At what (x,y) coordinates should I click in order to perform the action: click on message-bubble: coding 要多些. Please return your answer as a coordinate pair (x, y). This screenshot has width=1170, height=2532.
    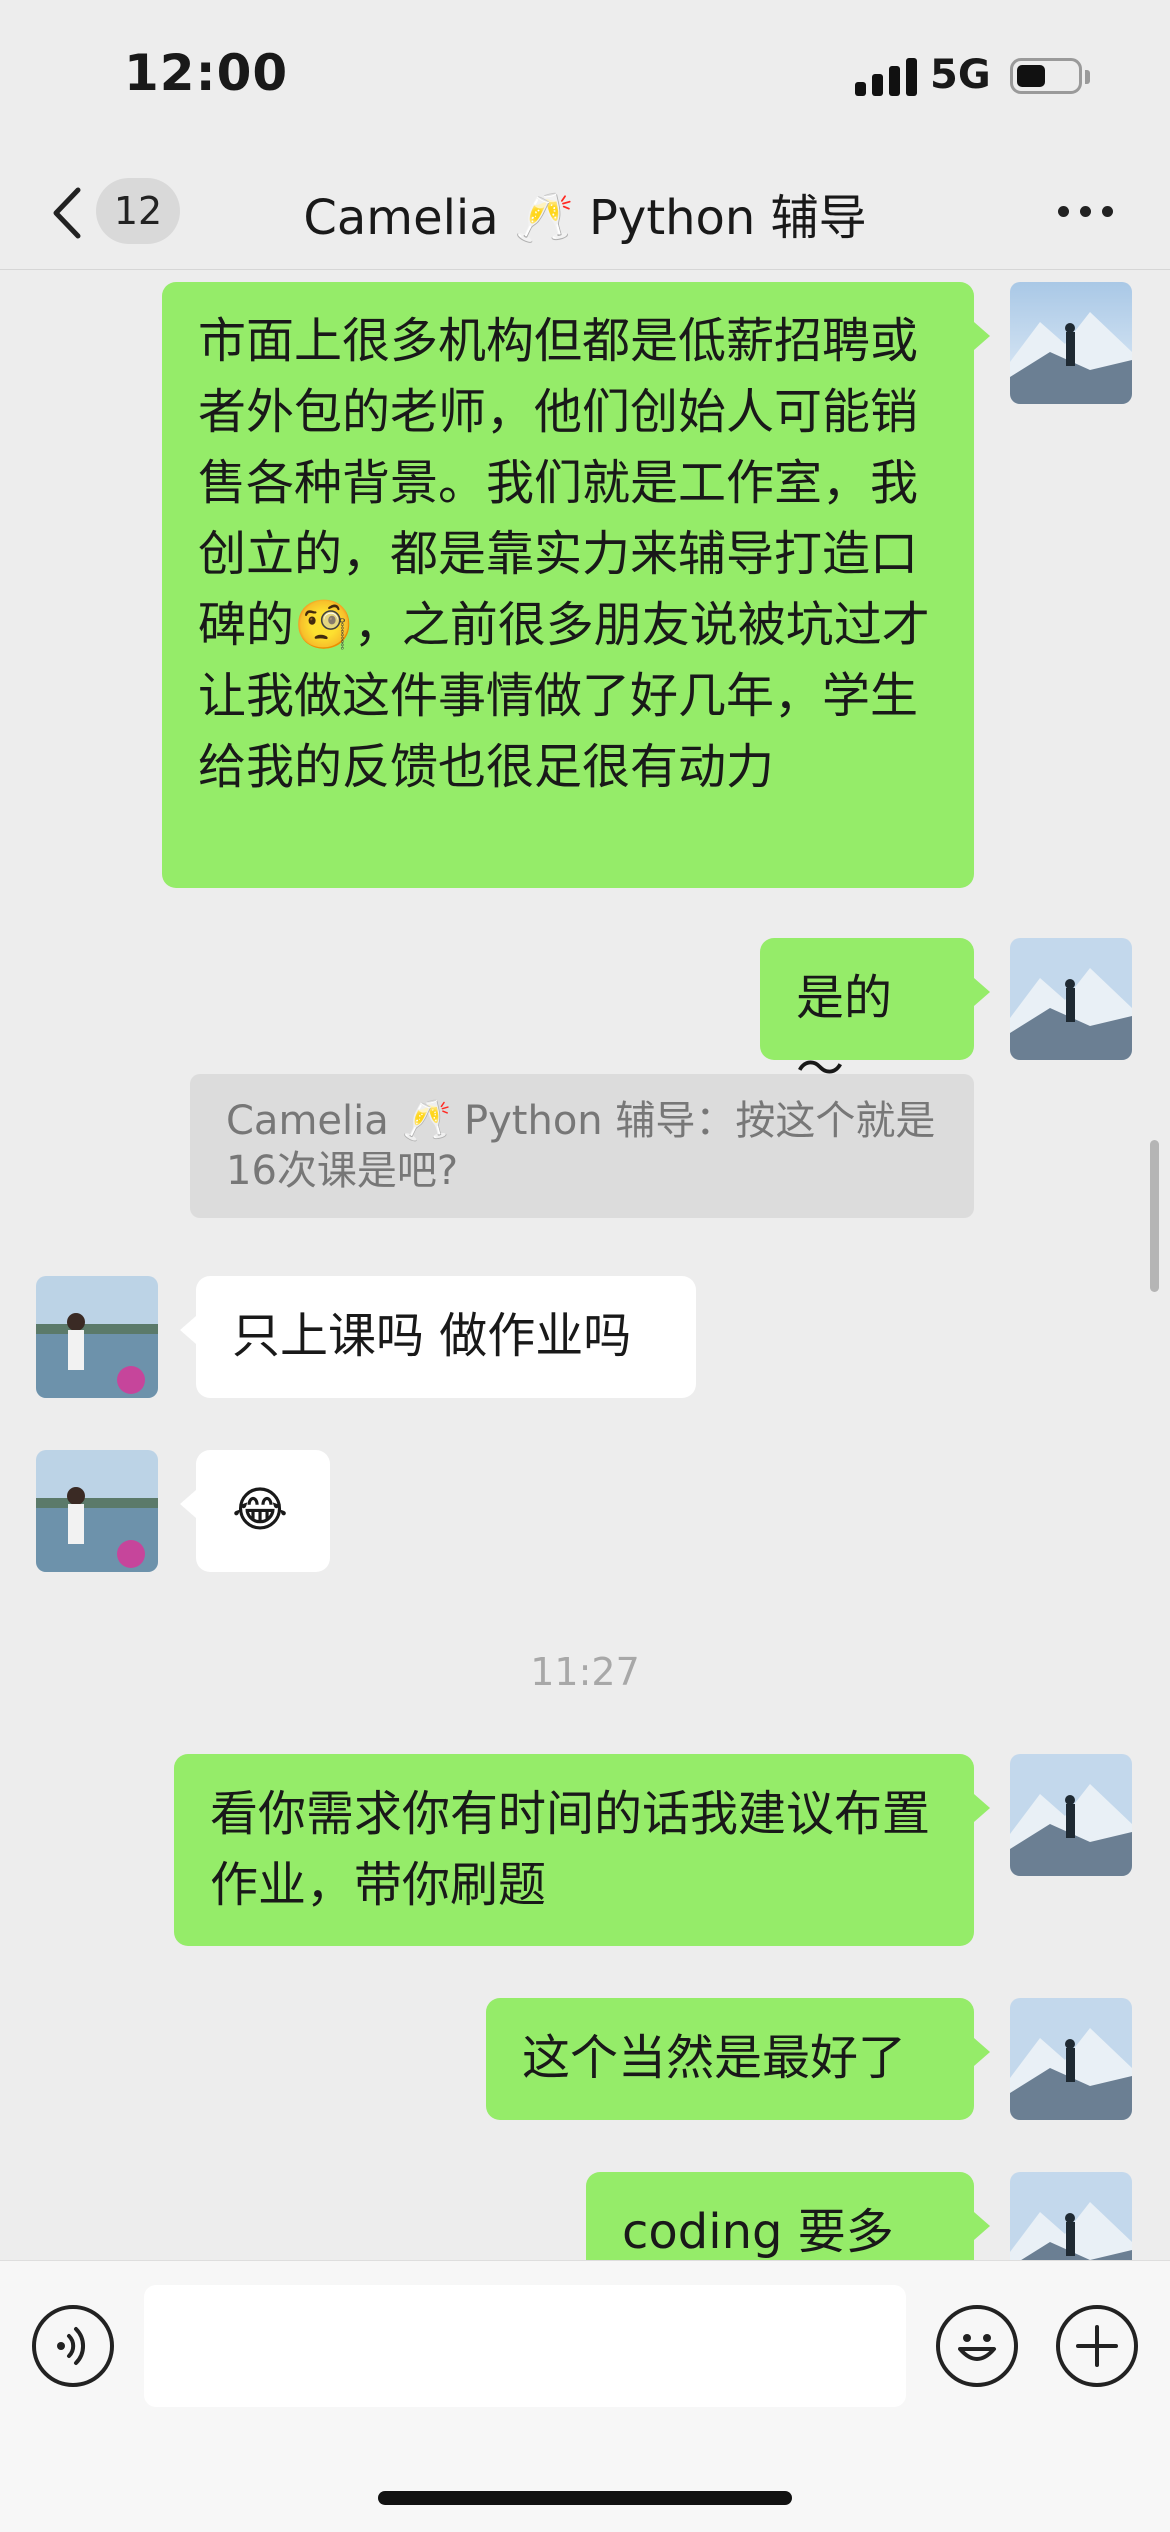
    Looking at the image, I should click on (780, 2216).